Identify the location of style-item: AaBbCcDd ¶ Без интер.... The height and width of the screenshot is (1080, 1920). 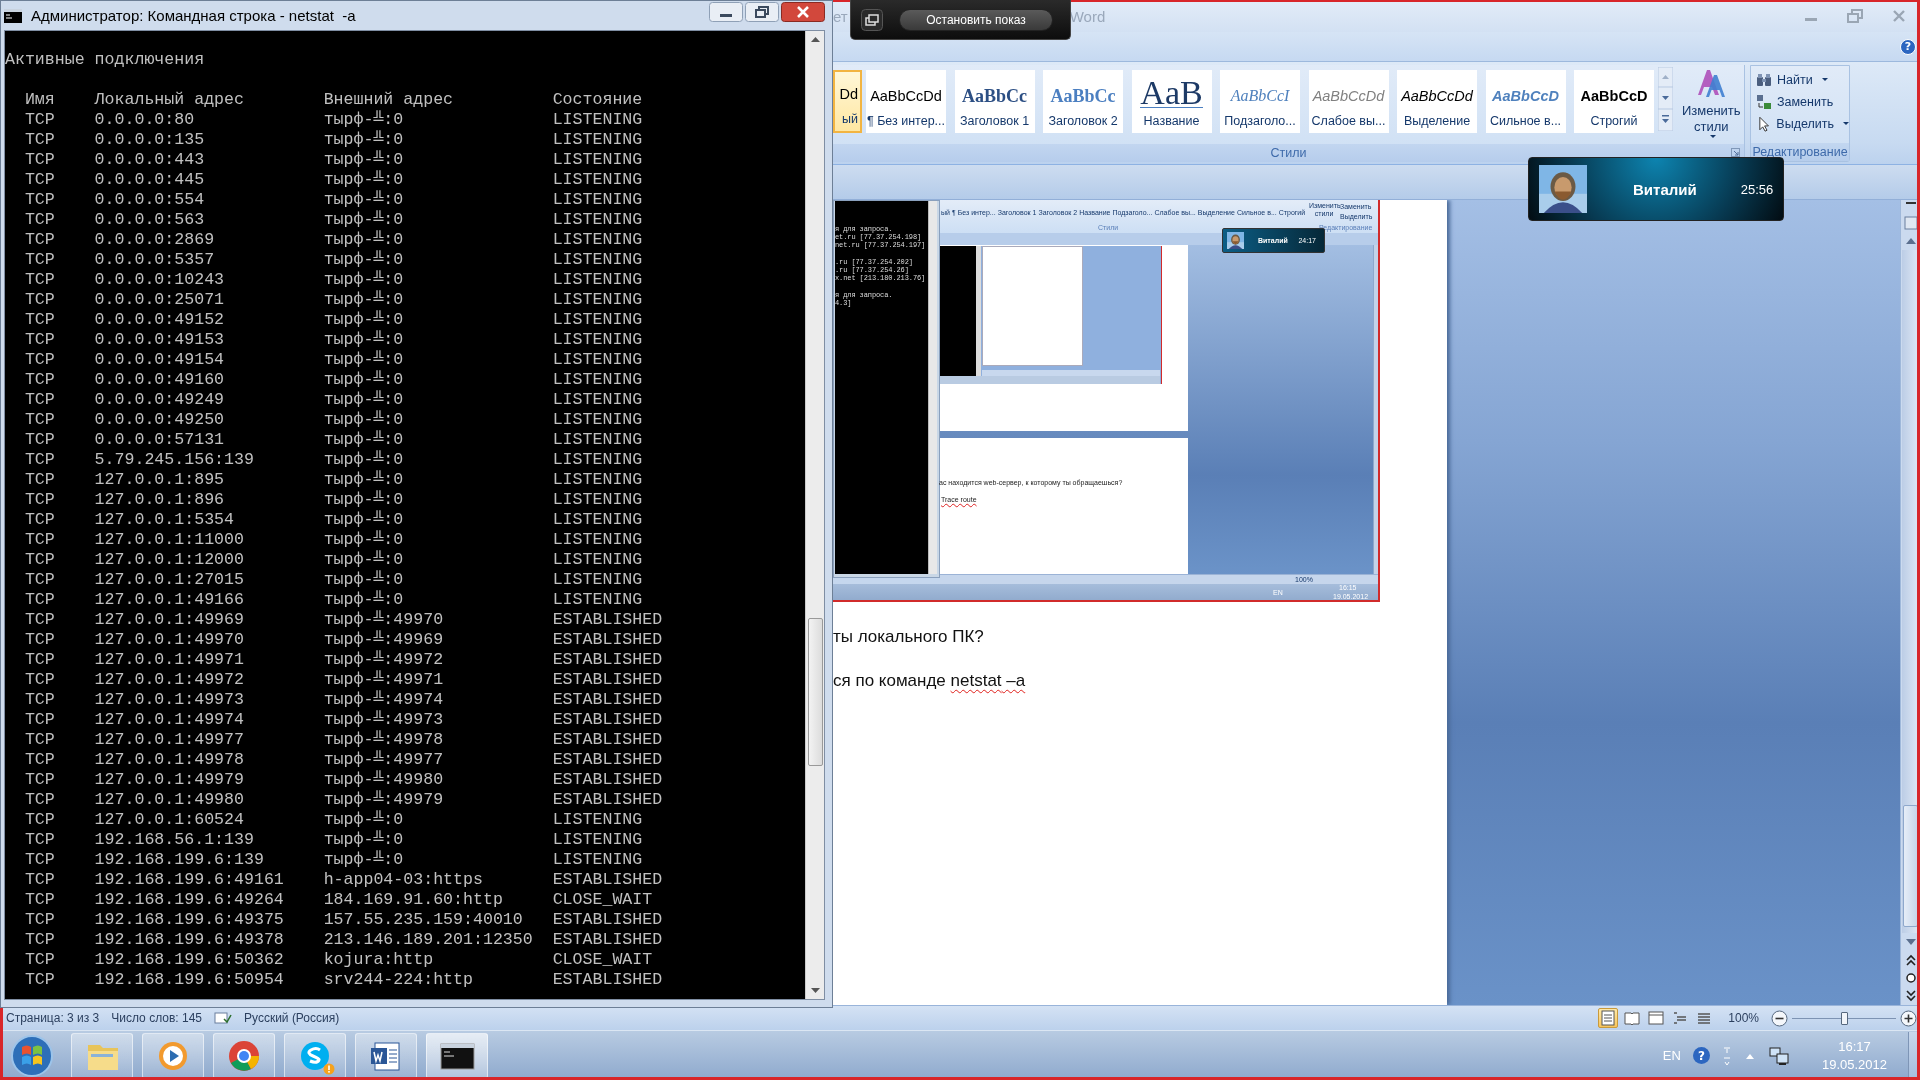
(906, 101).